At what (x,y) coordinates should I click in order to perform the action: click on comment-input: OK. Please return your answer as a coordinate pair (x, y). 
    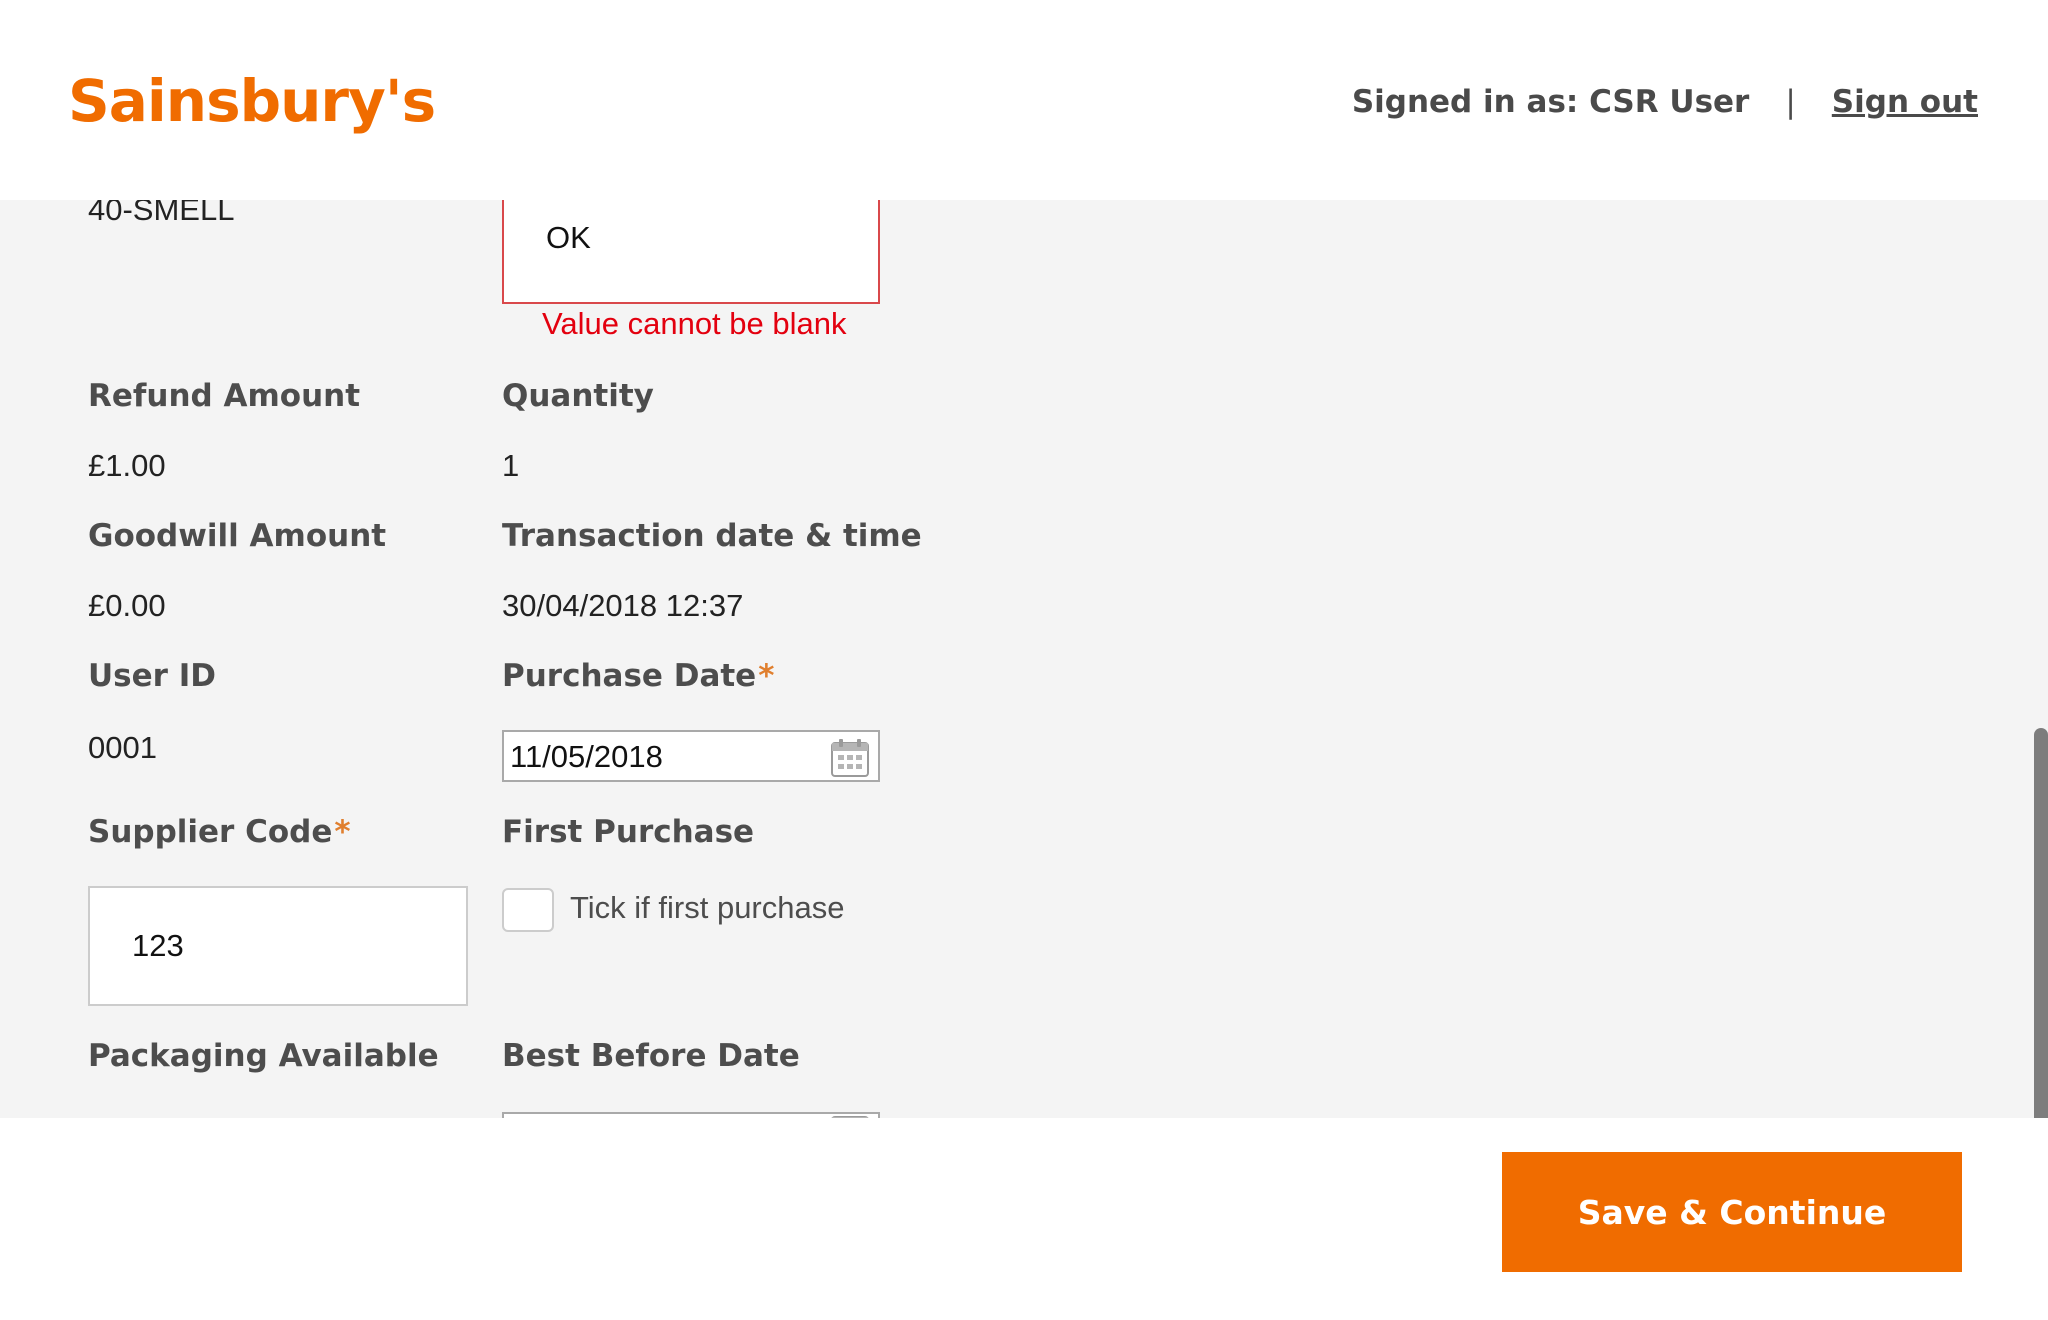
    Looking at the image, I should click on (691, 252).